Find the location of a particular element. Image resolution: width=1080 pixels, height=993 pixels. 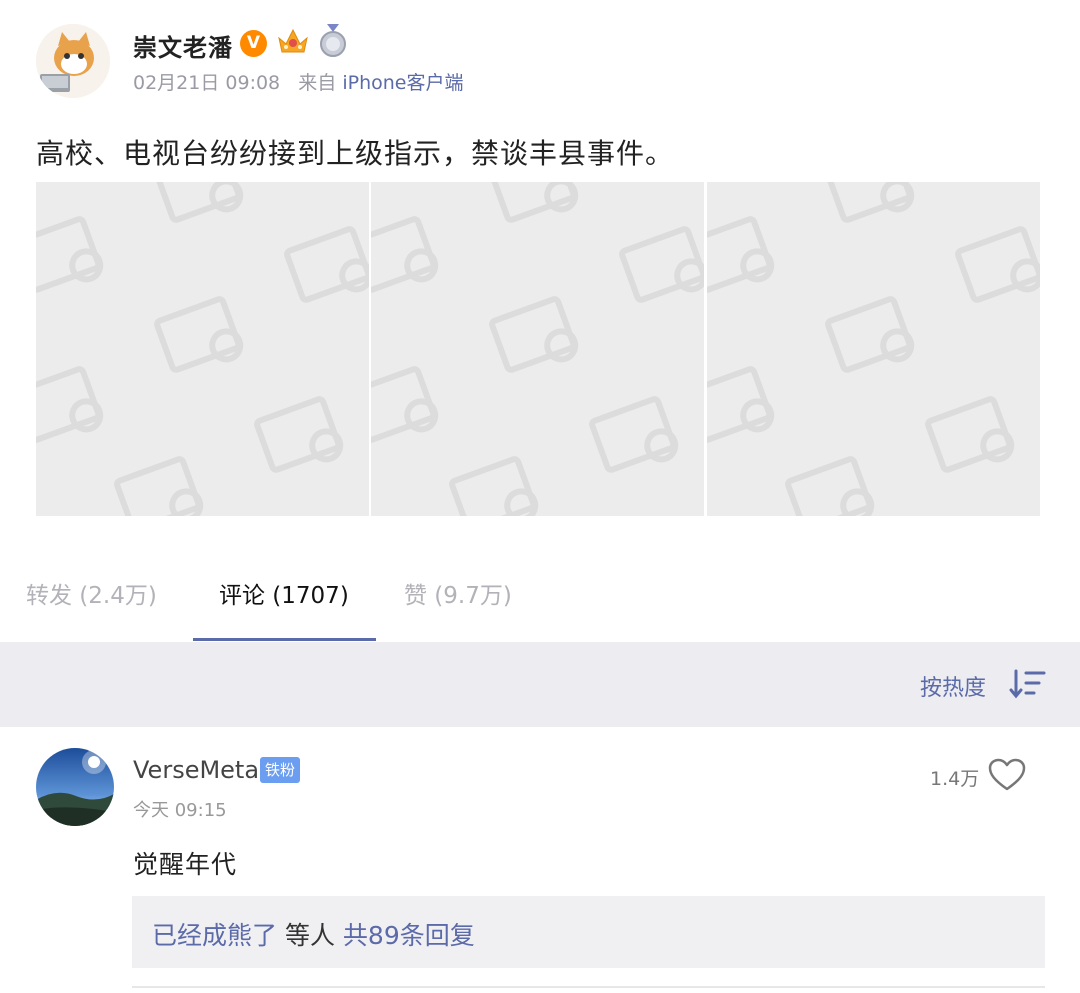

post-meta: 02月21日 09:08 来自 iPhone客户端 is located at coordinates (298, 81).